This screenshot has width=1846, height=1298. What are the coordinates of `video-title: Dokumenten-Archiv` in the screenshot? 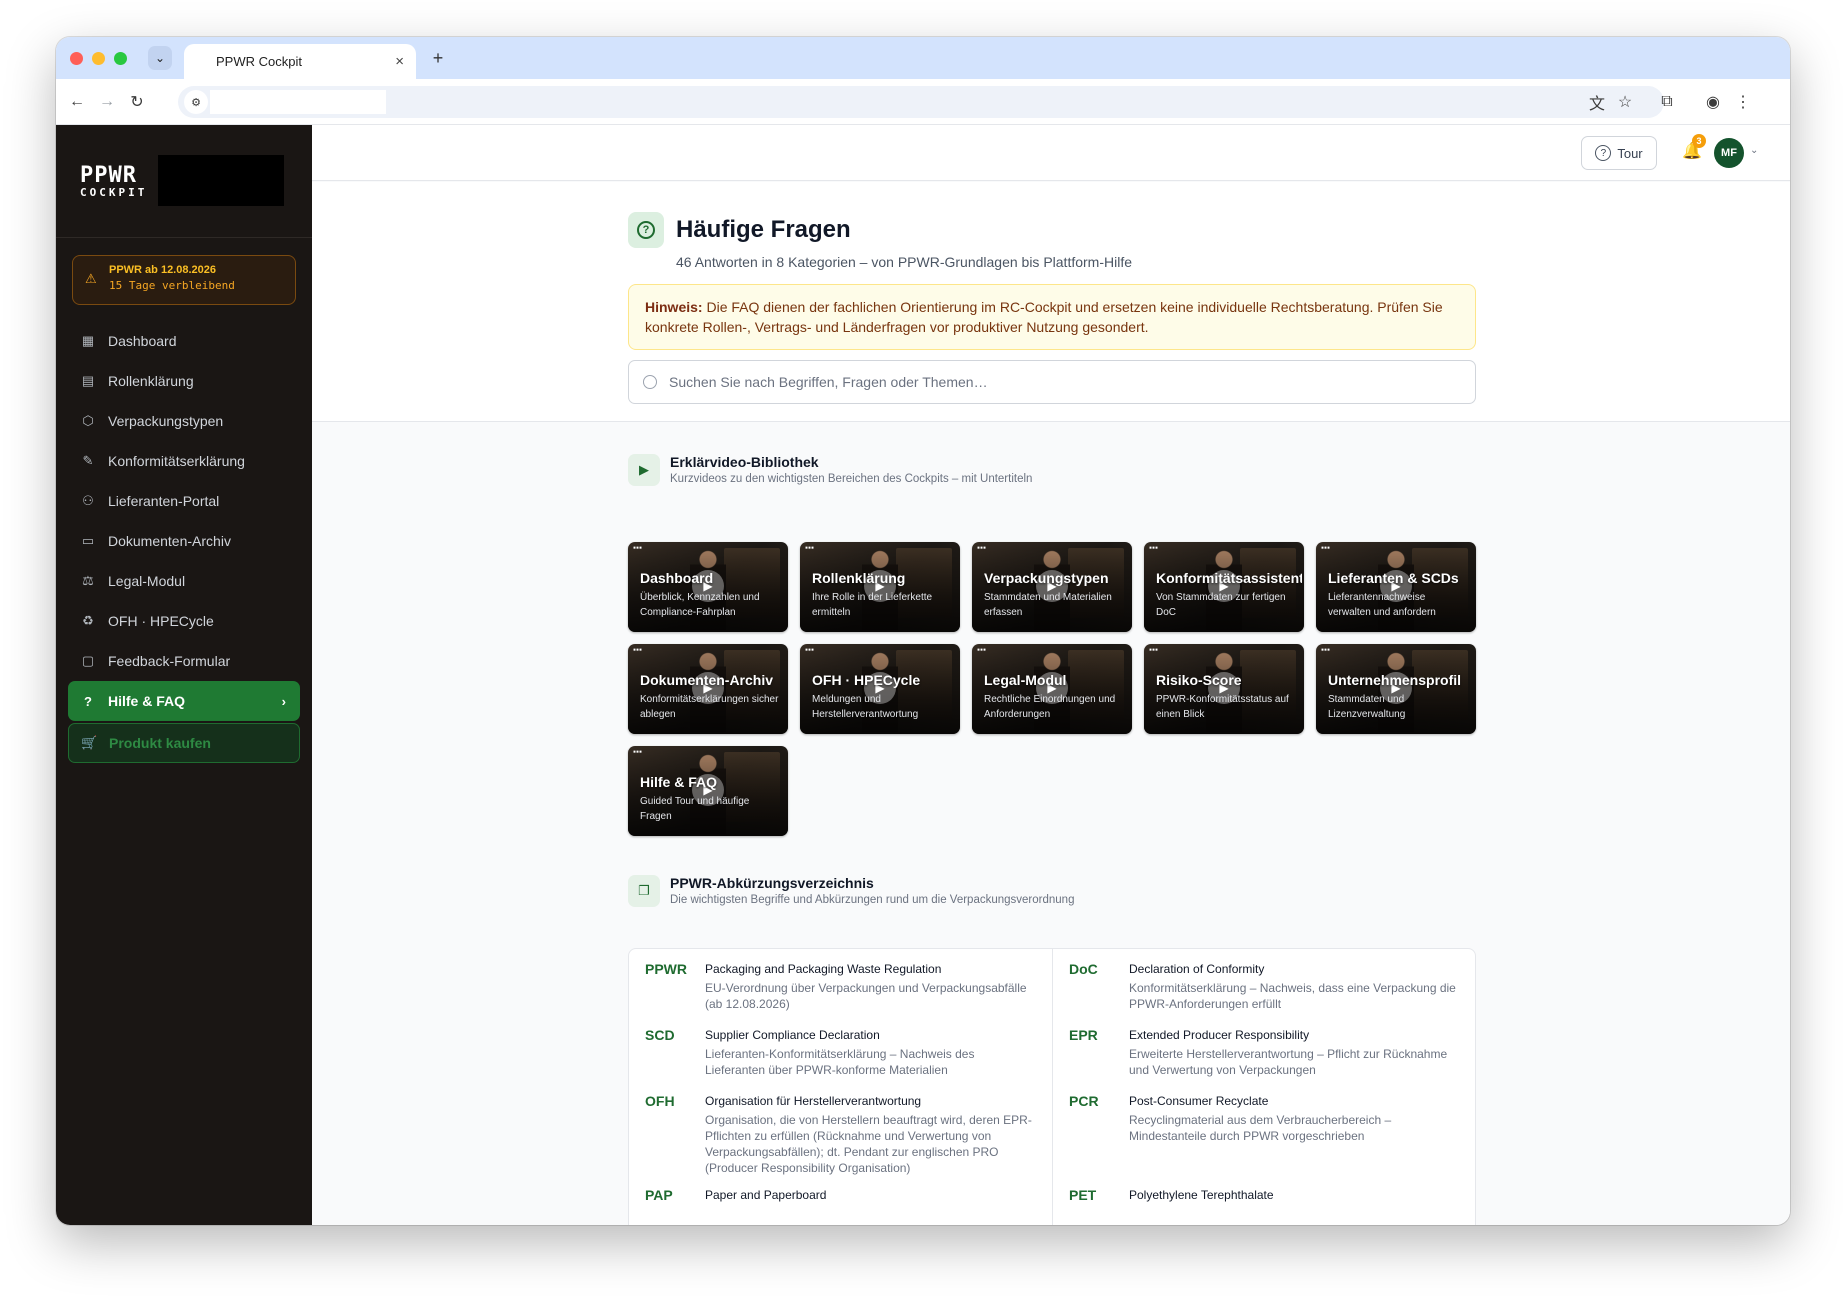 It's located at (707, 680).